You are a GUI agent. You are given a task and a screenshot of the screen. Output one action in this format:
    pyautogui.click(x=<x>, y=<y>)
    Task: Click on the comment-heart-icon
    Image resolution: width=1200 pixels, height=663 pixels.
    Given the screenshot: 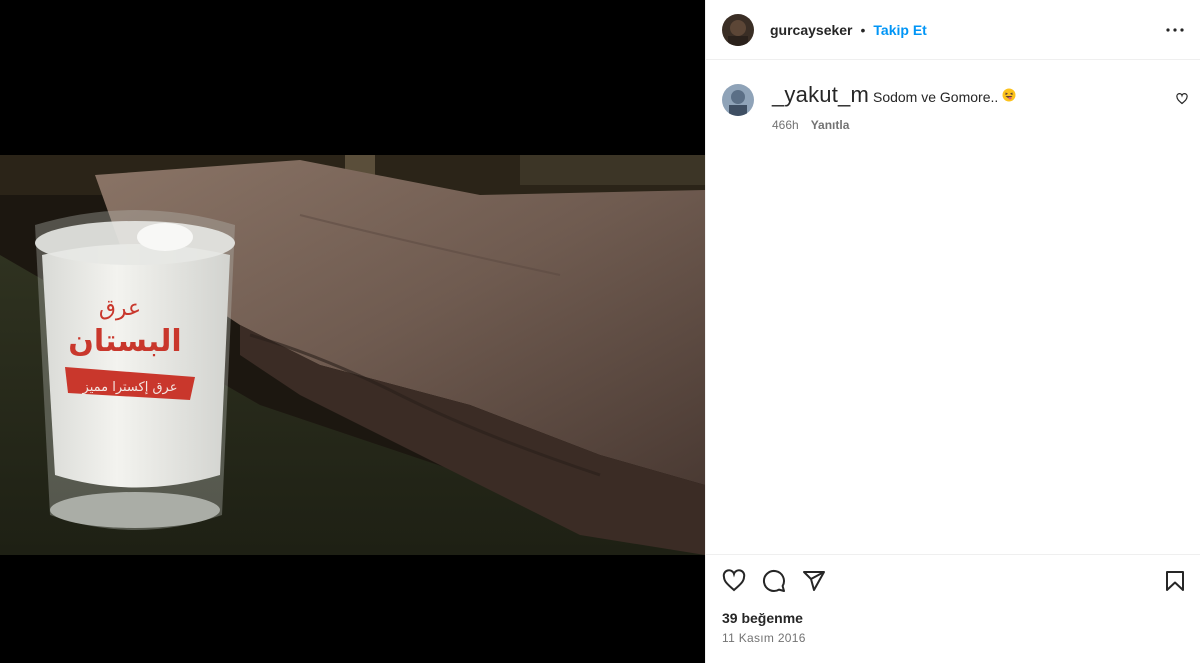 What is the action you would take?
    pyautogui.click(x=1182, y=98)
    